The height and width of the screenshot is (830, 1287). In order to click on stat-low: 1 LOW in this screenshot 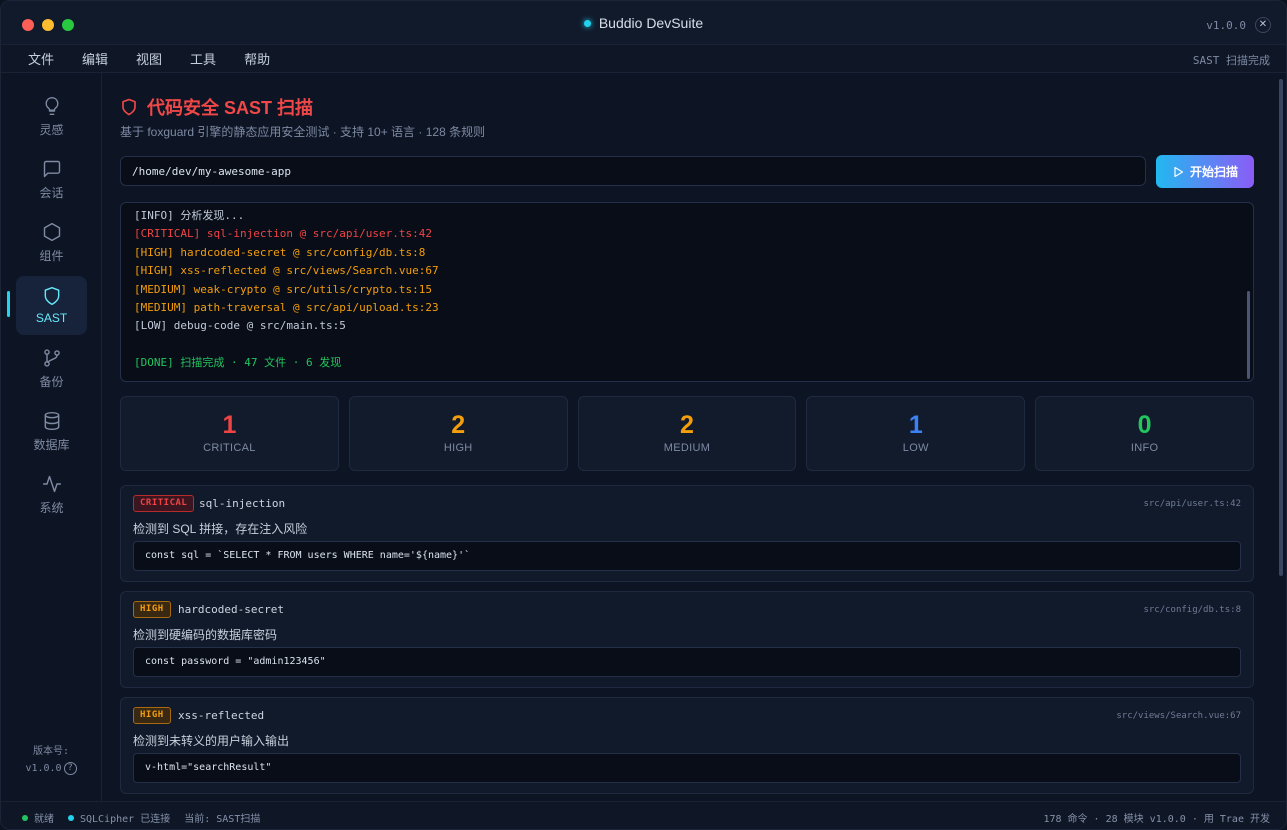, I will do `click(916, 433)`.